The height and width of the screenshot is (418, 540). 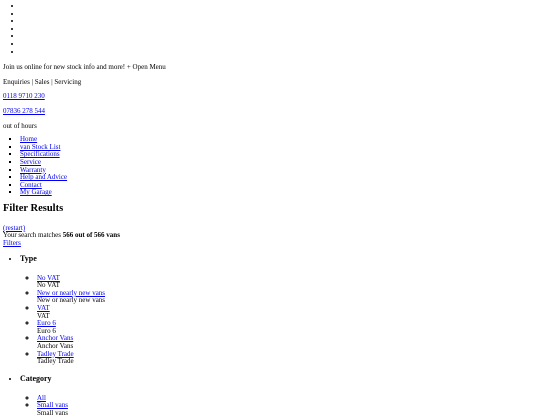 What do you see at coordinates (288, 398) in the screenshot?
I see `filter-option-all: All` at bounding box center [288, 398].